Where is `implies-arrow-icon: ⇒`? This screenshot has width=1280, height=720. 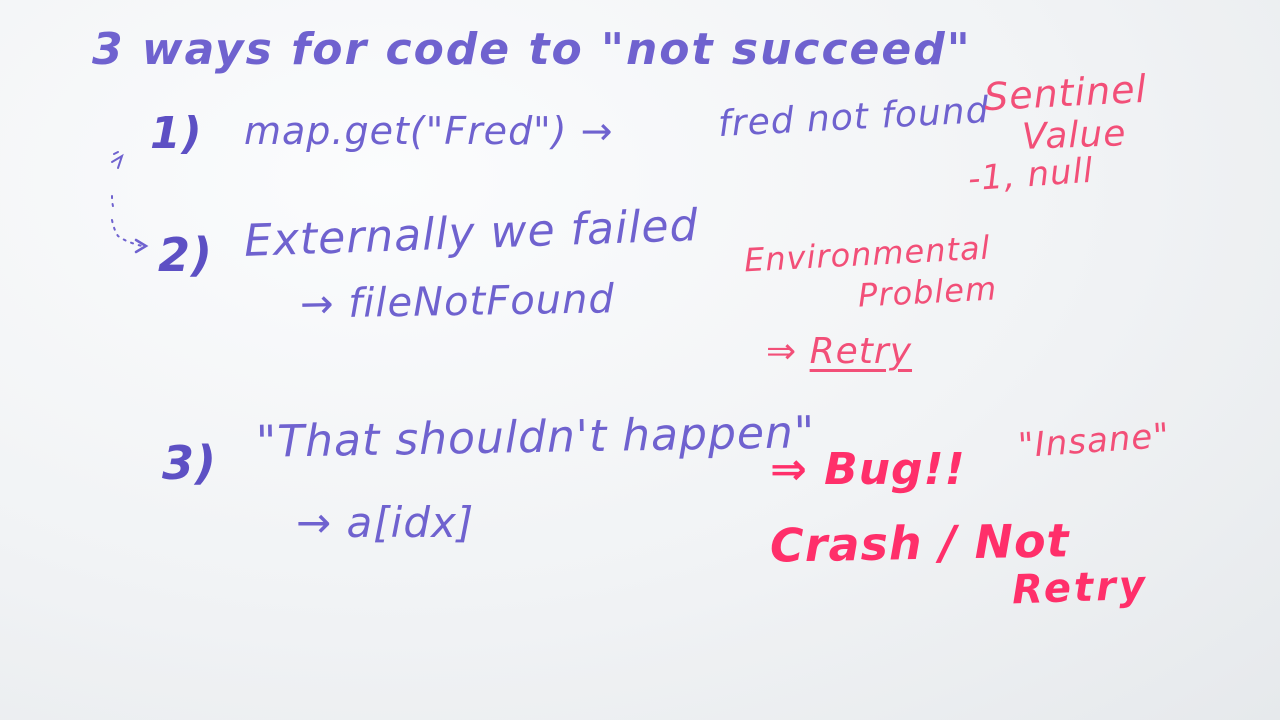
implies-arrow-icon: ⇒ is located at coordinates (782, 351).